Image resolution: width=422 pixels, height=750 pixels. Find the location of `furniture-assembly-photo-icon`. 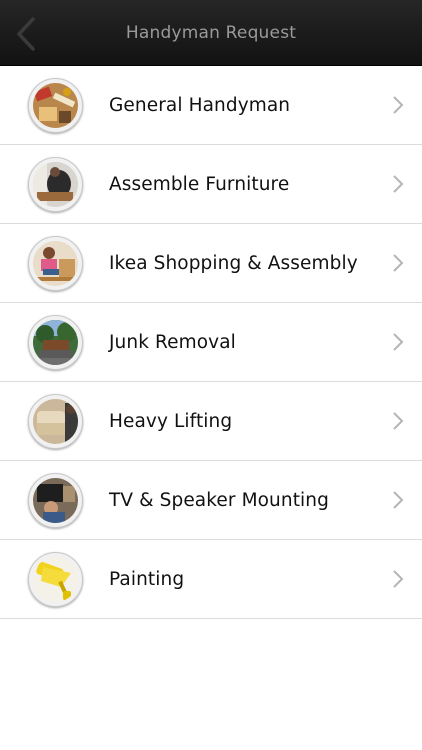

furniture-assembly-photo-icon is located at coordinates (55, 184).